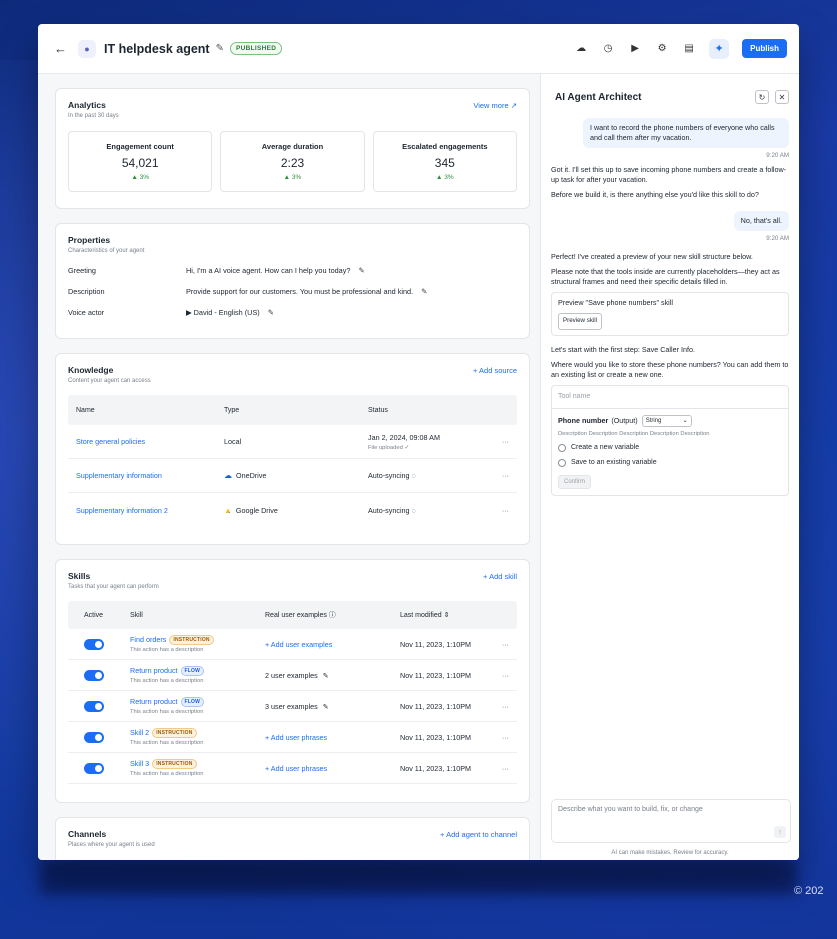  I want to click on refresh-icon: ↻, so click(762, 97).